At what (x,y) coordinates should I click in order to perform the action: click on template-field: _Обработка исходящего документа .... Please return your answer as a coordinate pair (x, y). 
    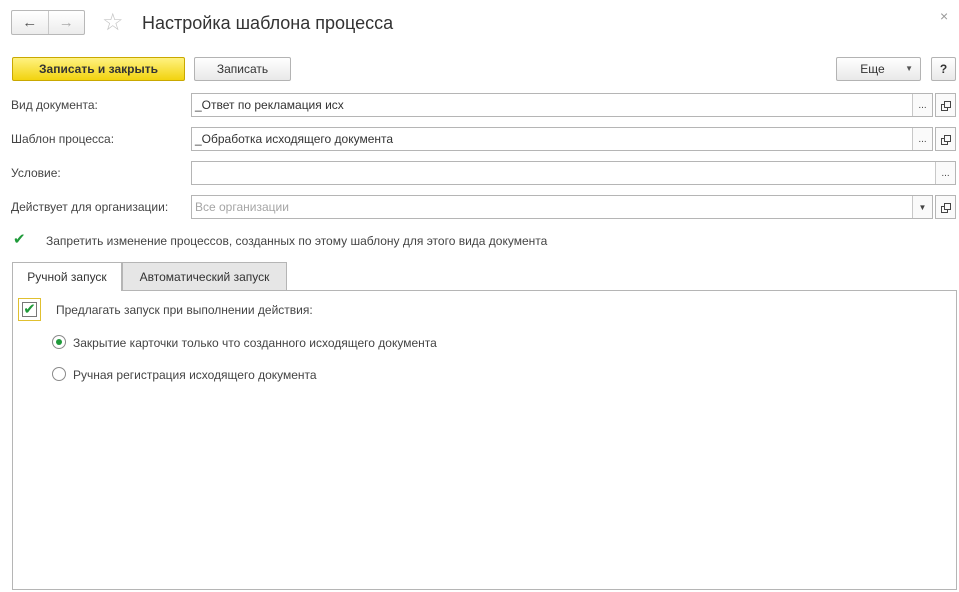
    Looking at the image, I should click on (562, 139).